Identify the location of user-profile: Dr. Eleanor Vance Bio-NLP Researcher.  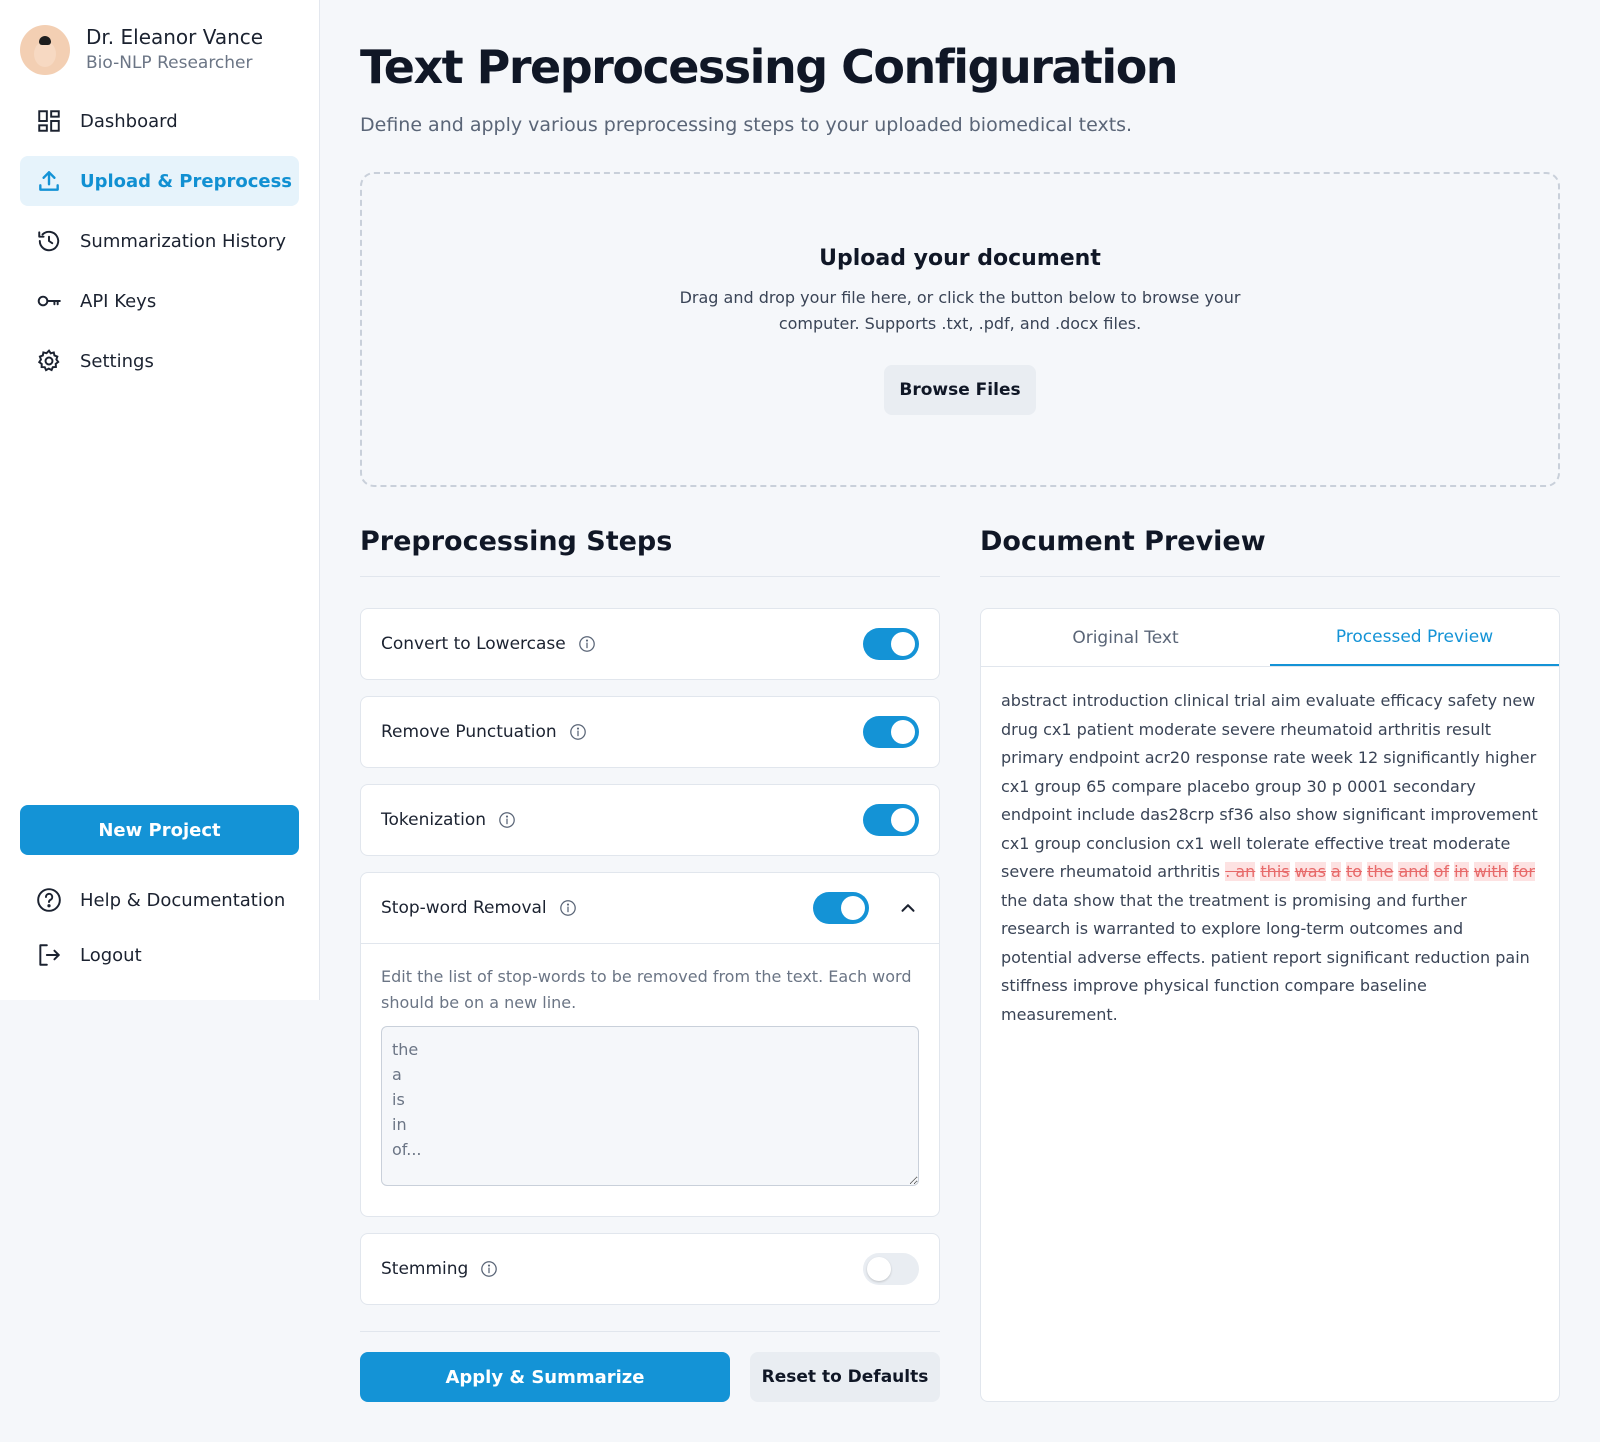
(141, 50).